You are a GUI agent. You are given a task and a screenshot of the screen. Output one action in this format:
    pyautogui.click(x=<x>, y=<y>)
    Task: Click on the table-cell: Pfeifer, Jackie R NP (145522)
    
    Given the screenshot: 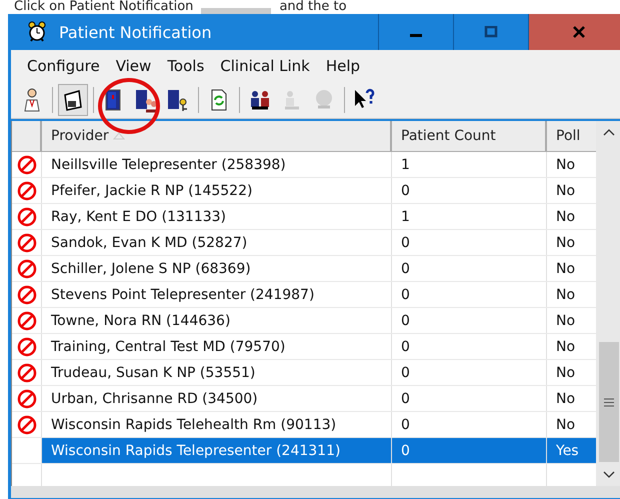 What is the action you would take?
    pyautogui.click(x=151, y=190)
    